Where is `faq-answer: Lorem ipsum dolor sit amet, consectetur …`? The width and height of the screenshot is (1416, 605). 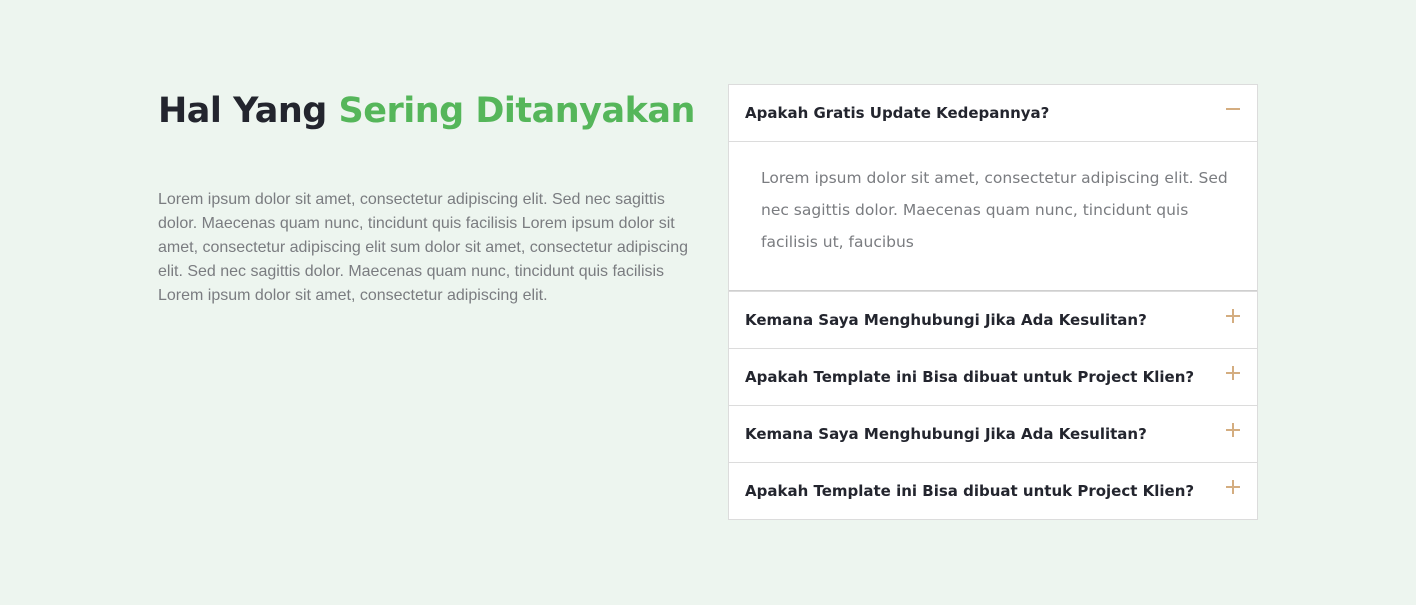
faq-answer: Lorem ipsum dolor sit amet, consectetur … is located at coordinates (993, 216).